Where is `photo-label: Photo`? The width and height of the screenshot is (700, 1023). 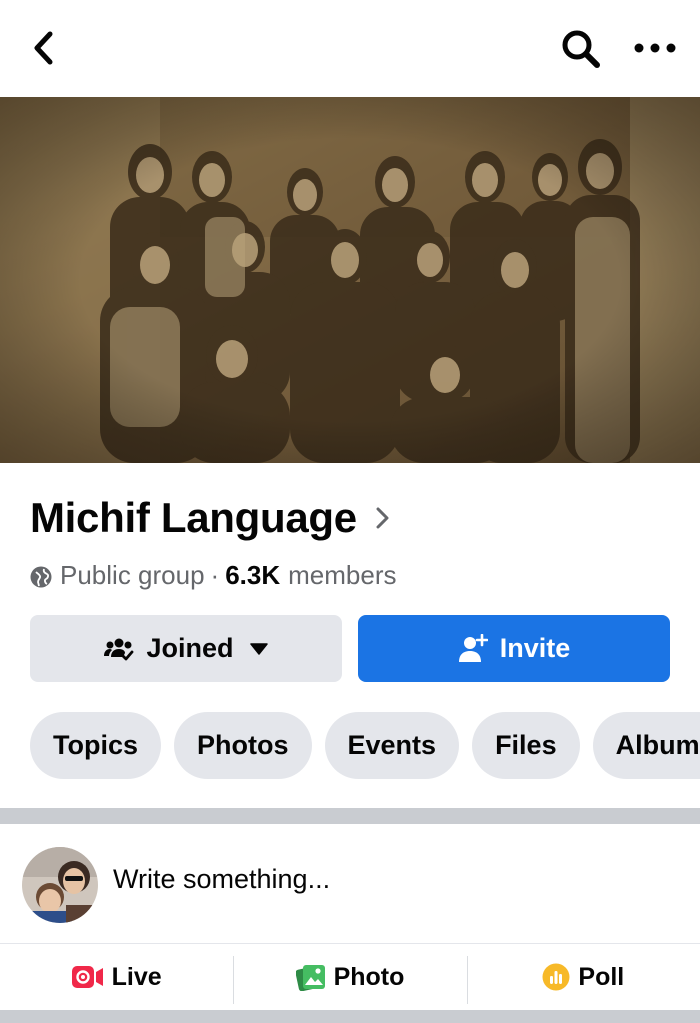 photo-label: Photo is located at coordinates (369, 976).